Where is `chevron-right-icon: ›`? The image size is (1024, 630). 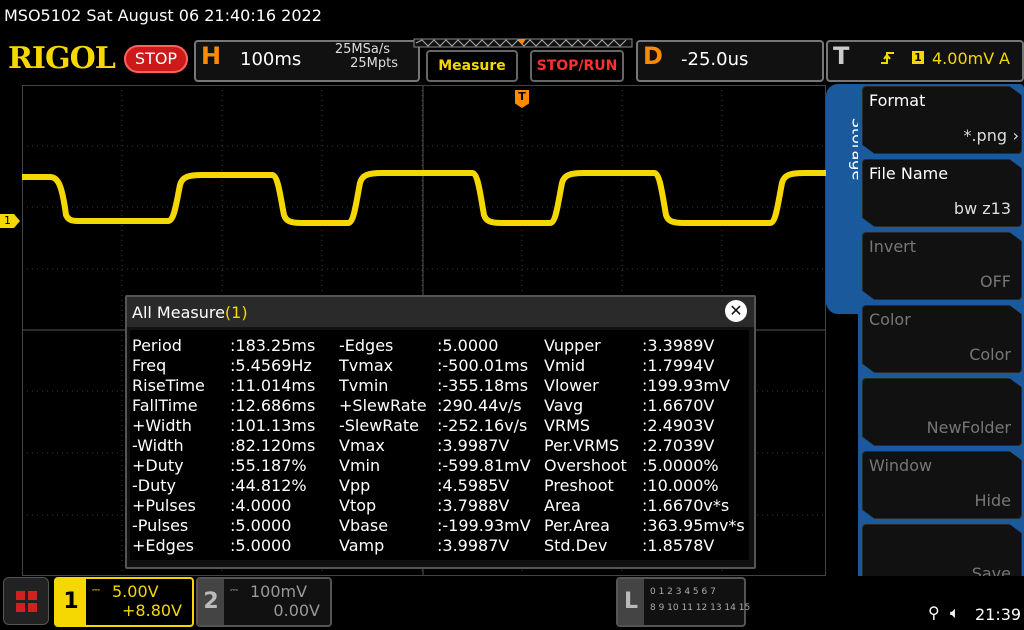 chevron-right-icon: › is located at coordinates (1015, 135).